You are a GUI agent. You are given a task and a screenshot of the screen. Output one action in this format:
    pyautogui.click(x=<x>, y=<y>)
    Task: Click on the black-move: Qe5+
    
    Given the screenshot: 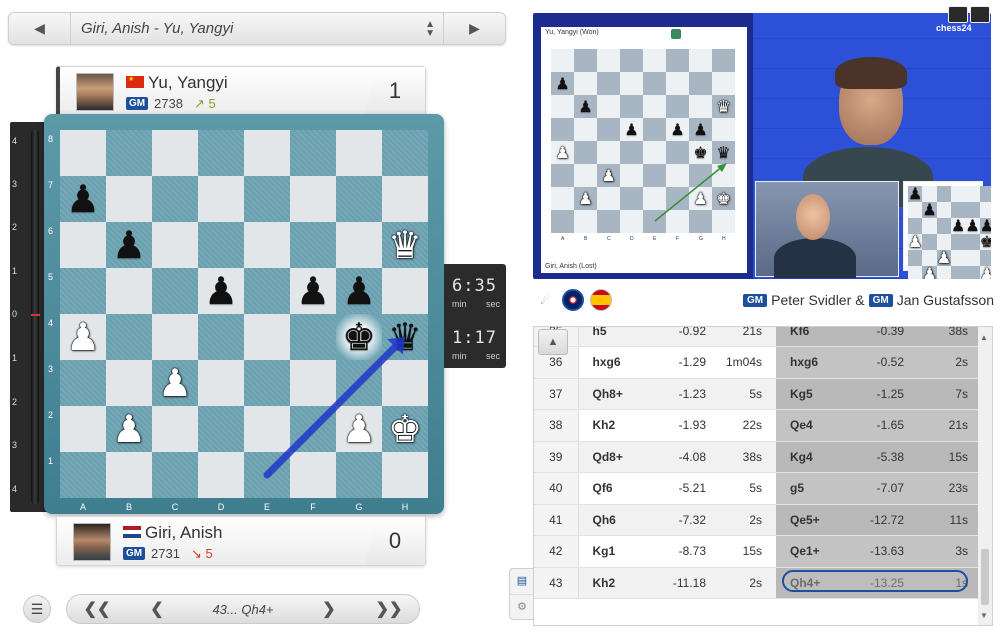 What is the action you would take?
    pyautogui.click(x=805, y=520)
    